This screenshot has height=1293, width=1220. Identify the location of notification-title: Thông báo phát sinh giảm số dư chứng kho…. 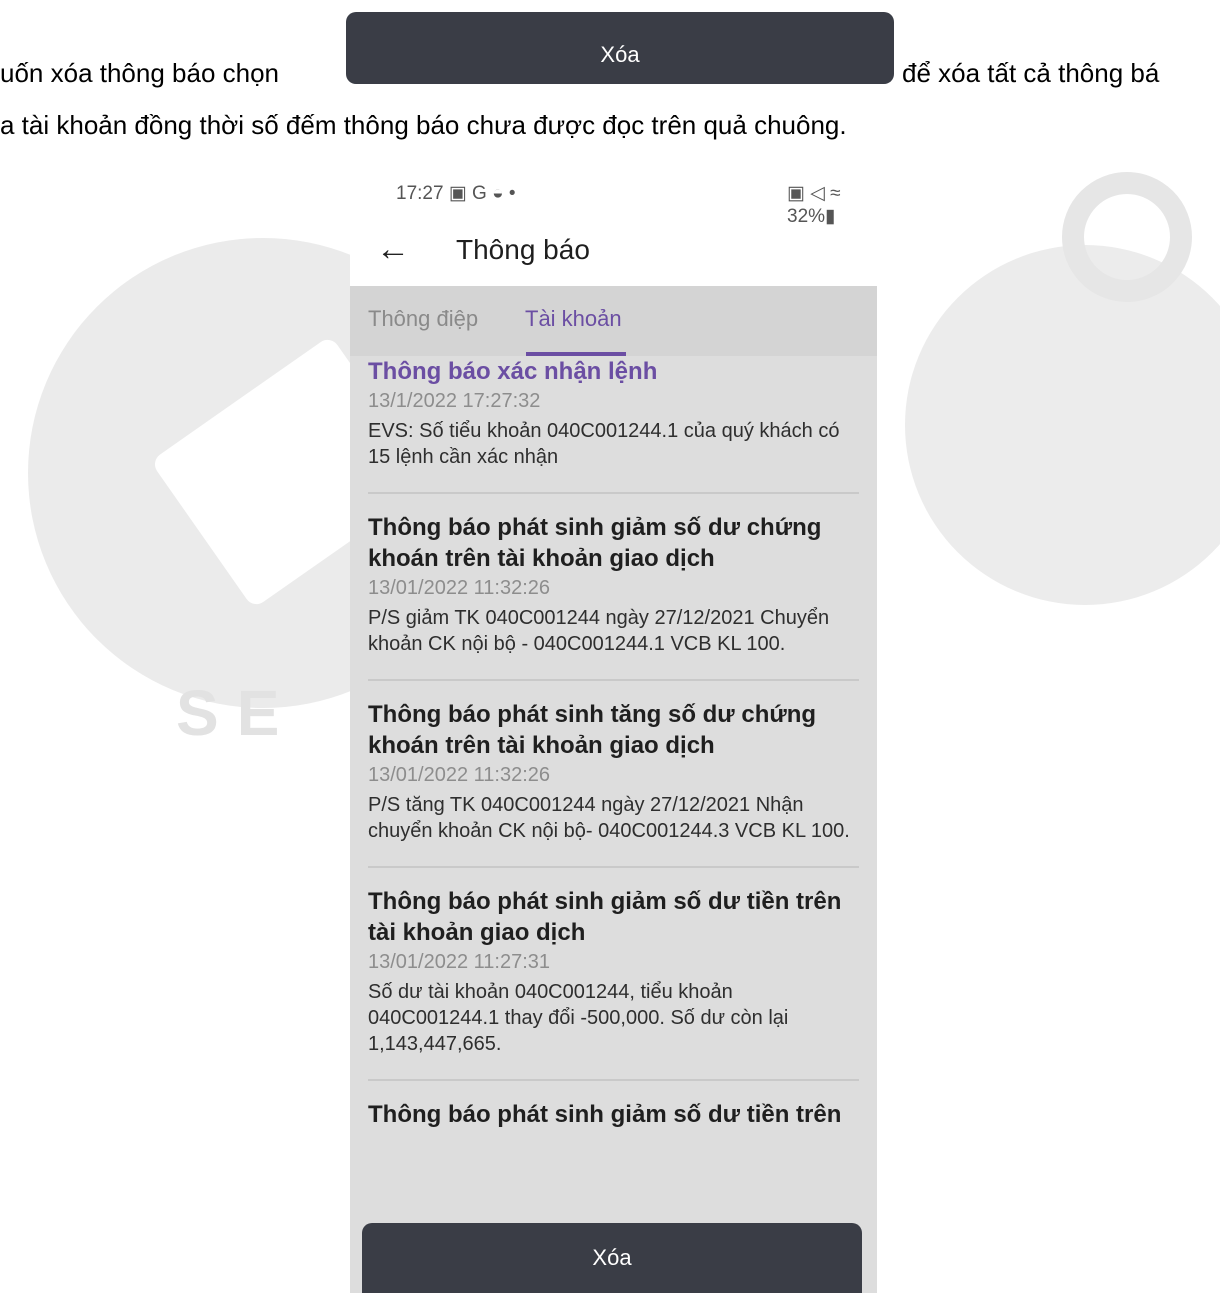
(595, 543).